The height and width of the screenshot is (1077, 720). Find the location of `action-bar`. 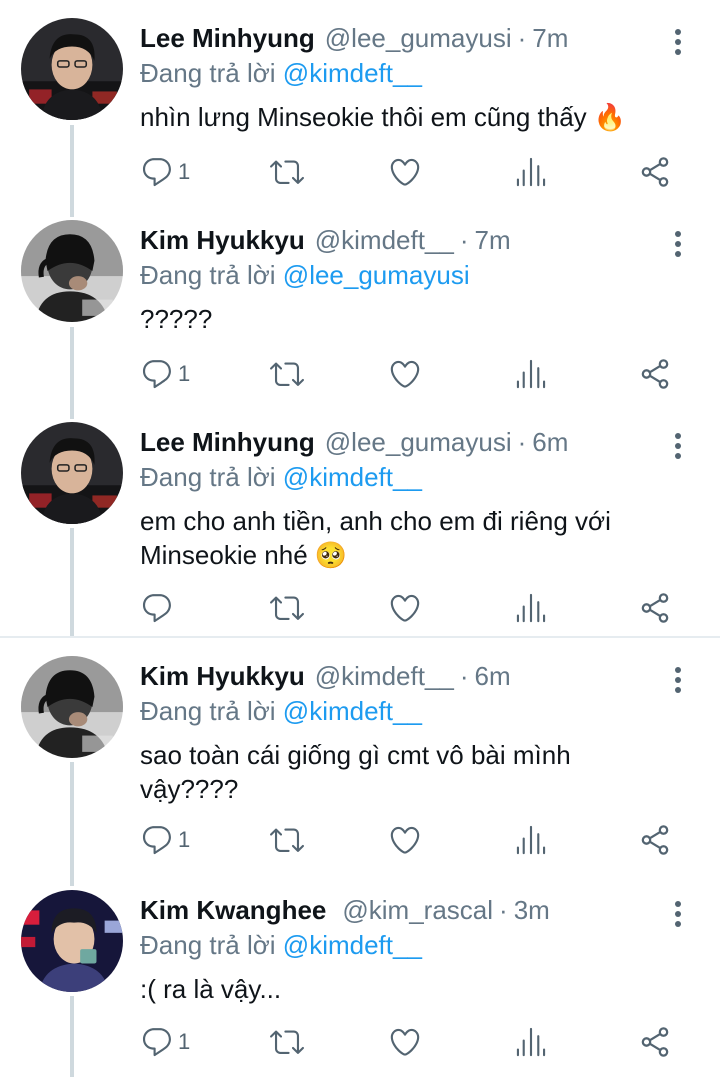

action-bar is located at coordinates (410, 608).